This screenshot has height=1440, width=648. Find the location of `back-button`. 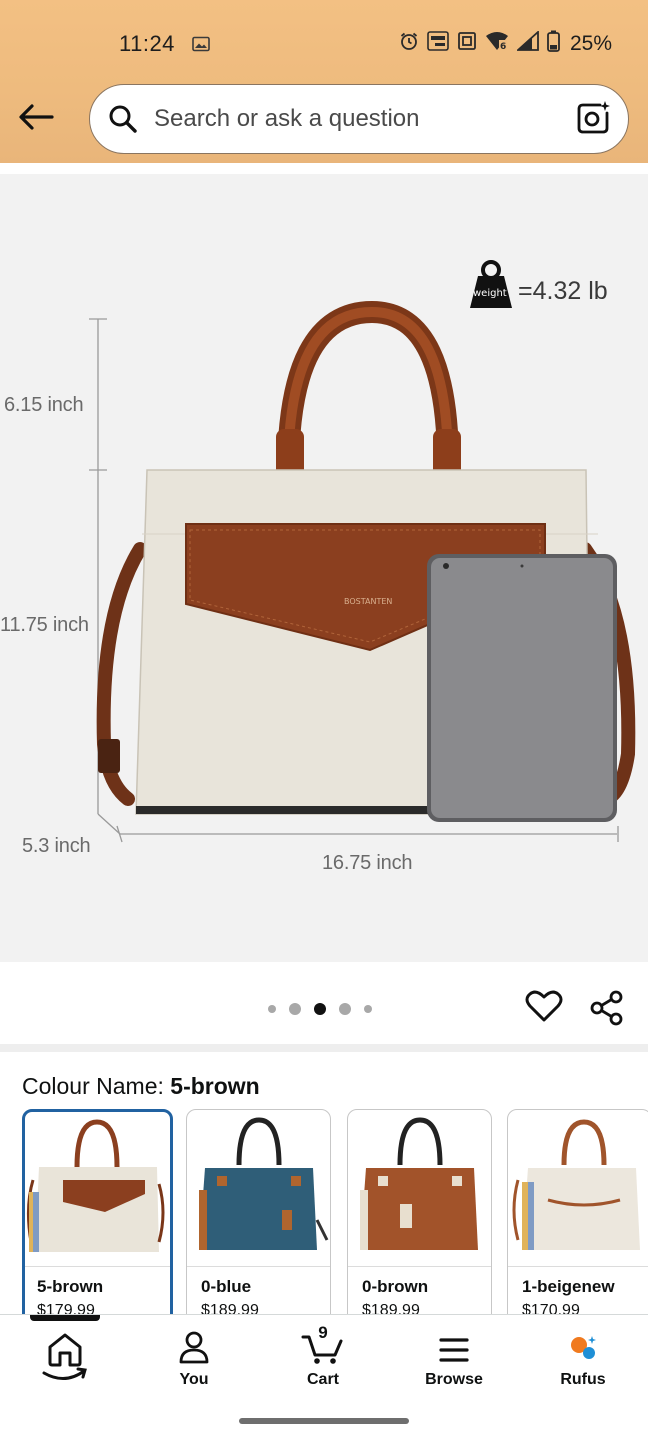

back-button is located at coordinates (36, 117).